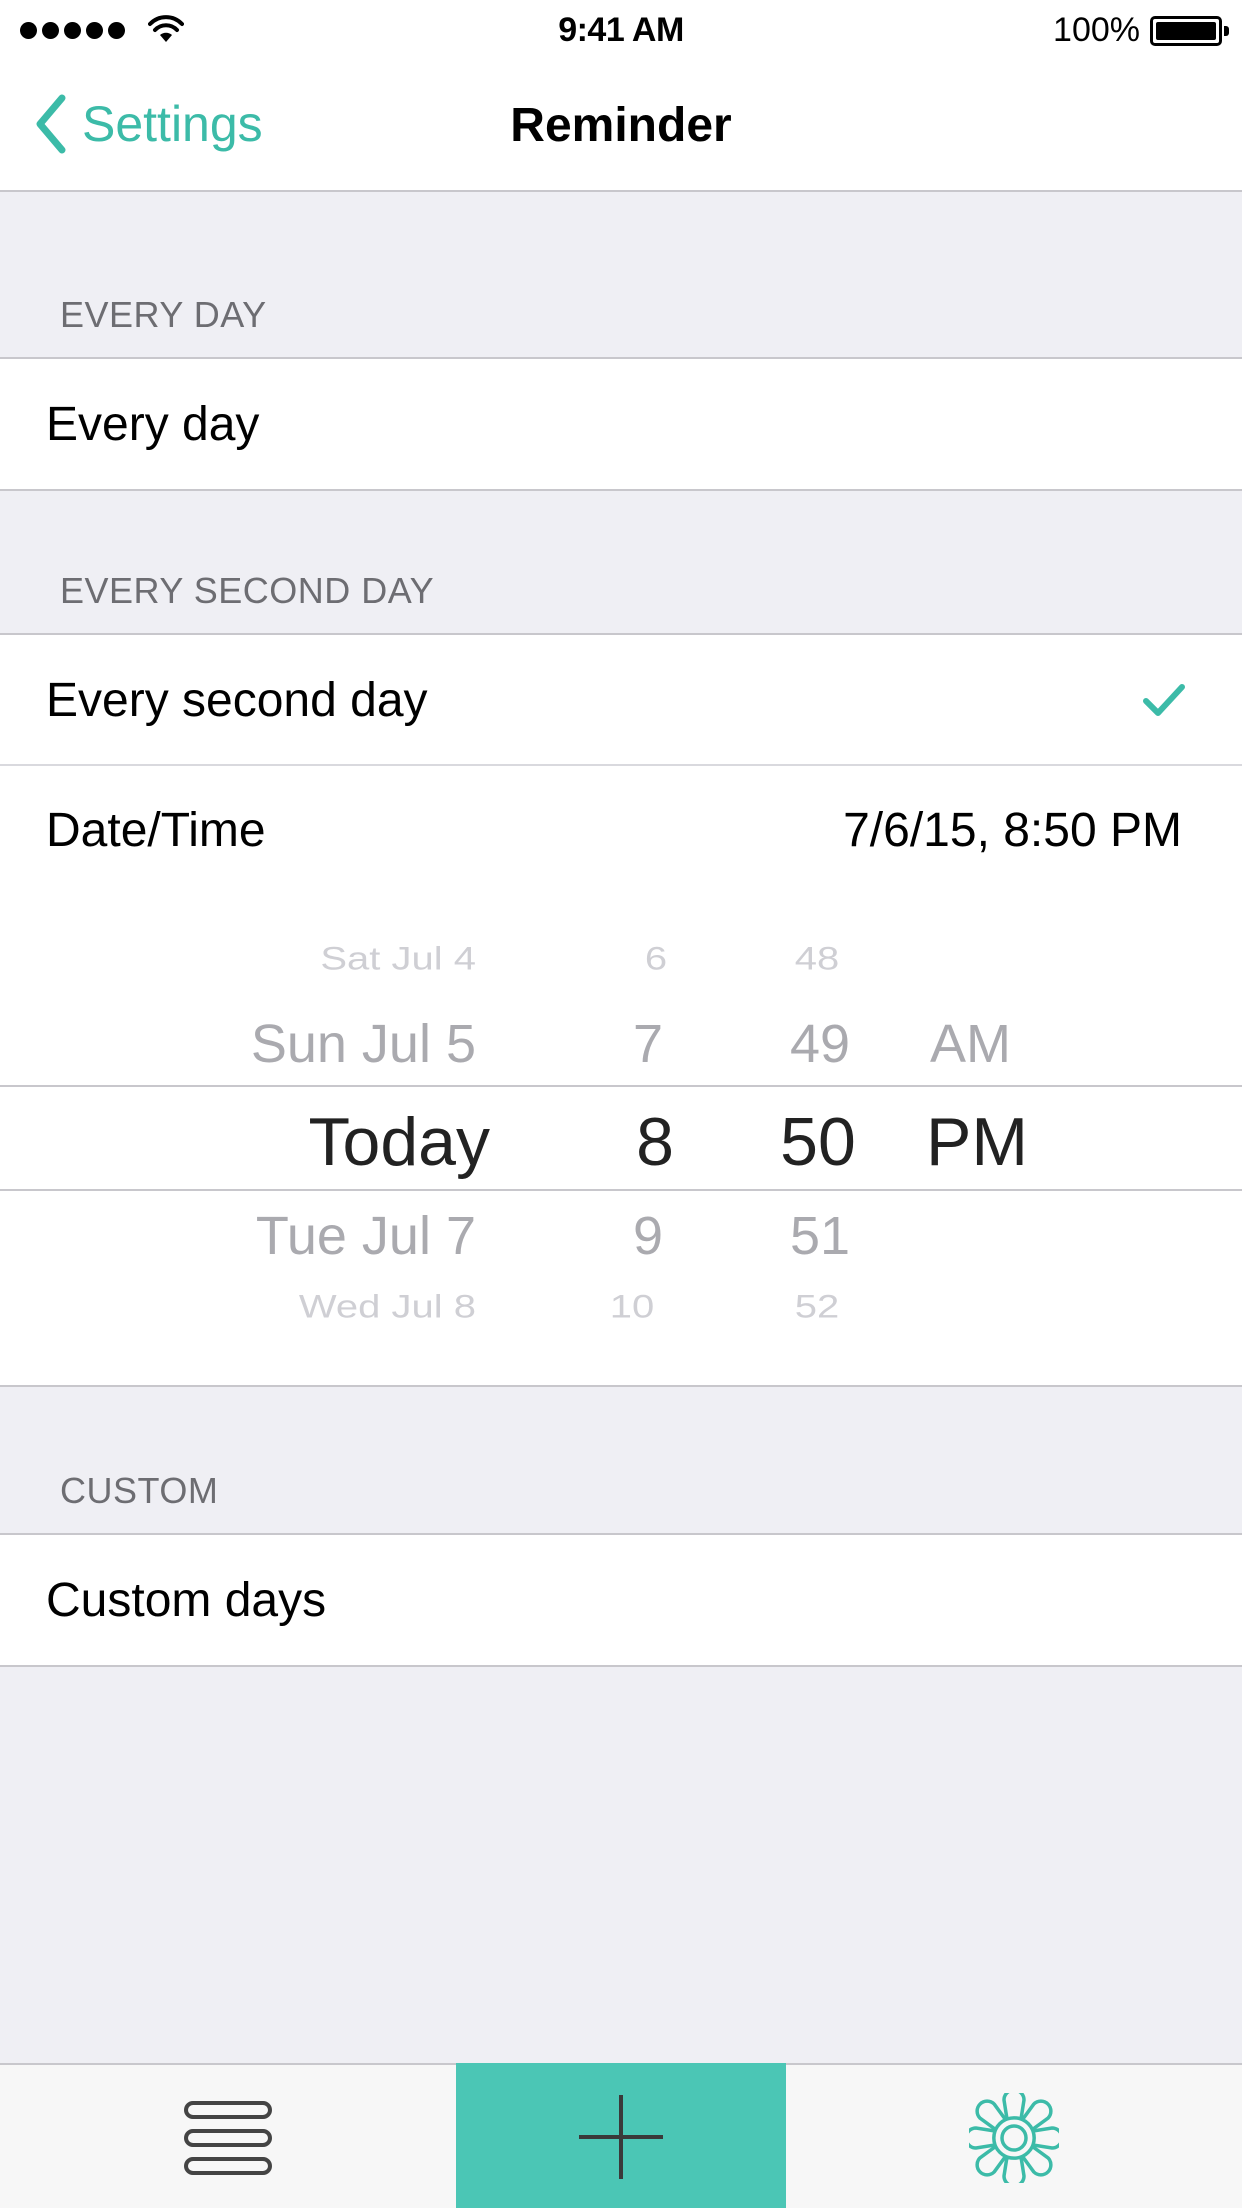  Describe the element at coordinates (621, 829) in the screenshot. I see `date-time-row: Date/Time 7/6/15, 8:50 PM` at that location.